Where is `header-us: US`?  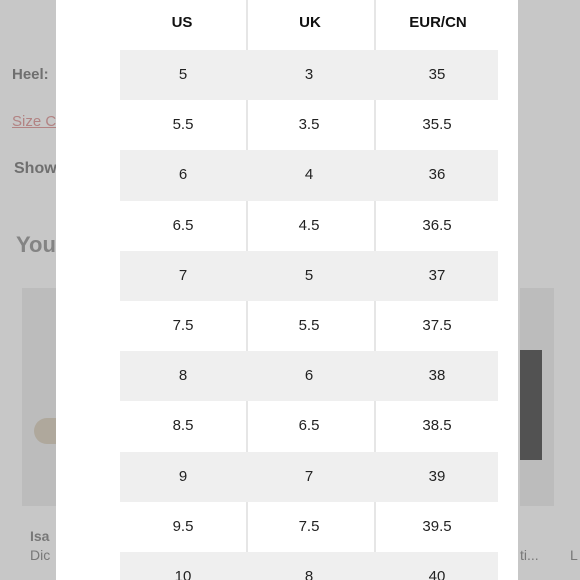 header-us: US is located at coordinates (182, 22).